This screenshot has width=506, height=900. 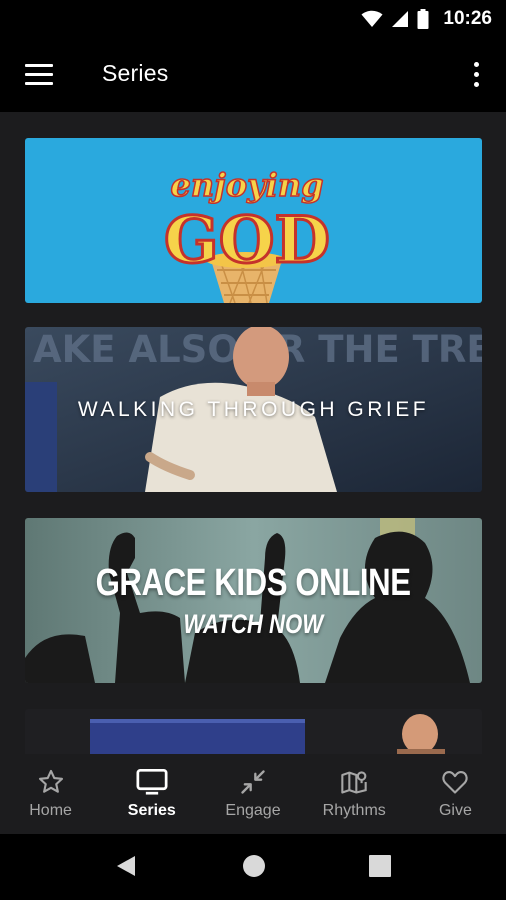 I want to click on status-time: 10:26, so click(x=467, y=18).